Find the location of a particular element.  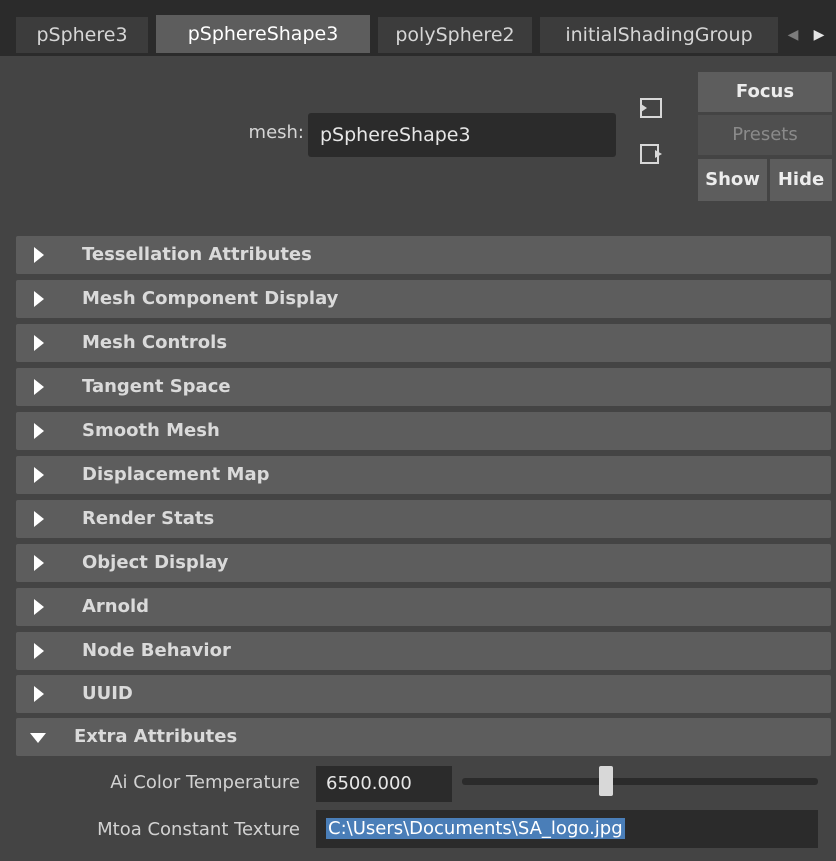

section-extra-attributes: Extra Attributes is located at coordinates (423, 737).